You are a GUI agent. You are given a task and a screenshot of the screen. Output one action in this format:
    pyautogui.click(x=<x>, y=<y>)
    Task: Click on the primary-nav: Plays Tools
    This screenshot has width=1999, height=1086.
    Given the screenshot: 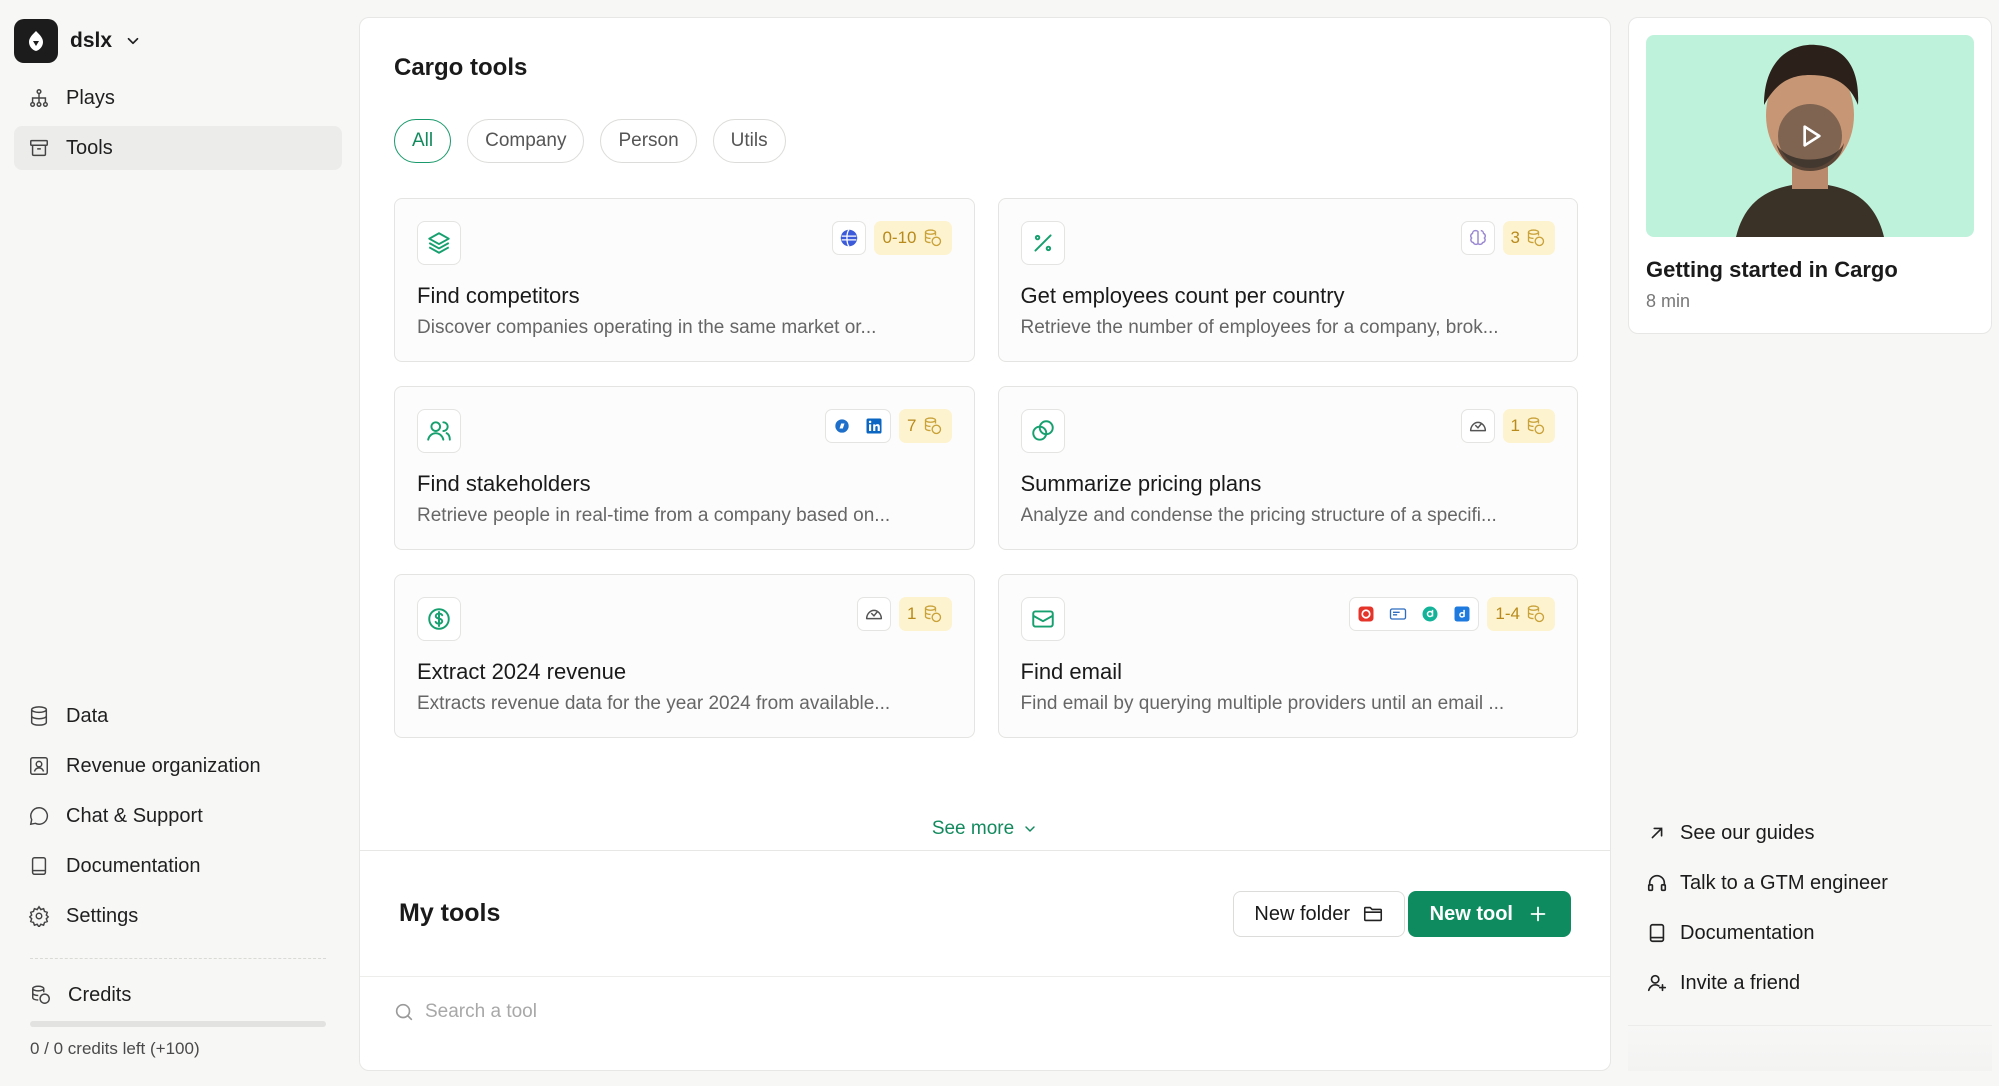 What is the action you would take?
    pyautogui.click(x=178, y=123)
    